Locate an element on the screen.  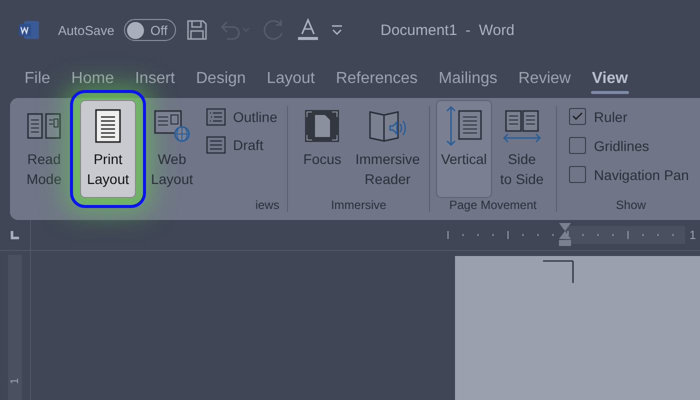
view-mode-button: Immersive Reader is located at coordinates (387, 149).